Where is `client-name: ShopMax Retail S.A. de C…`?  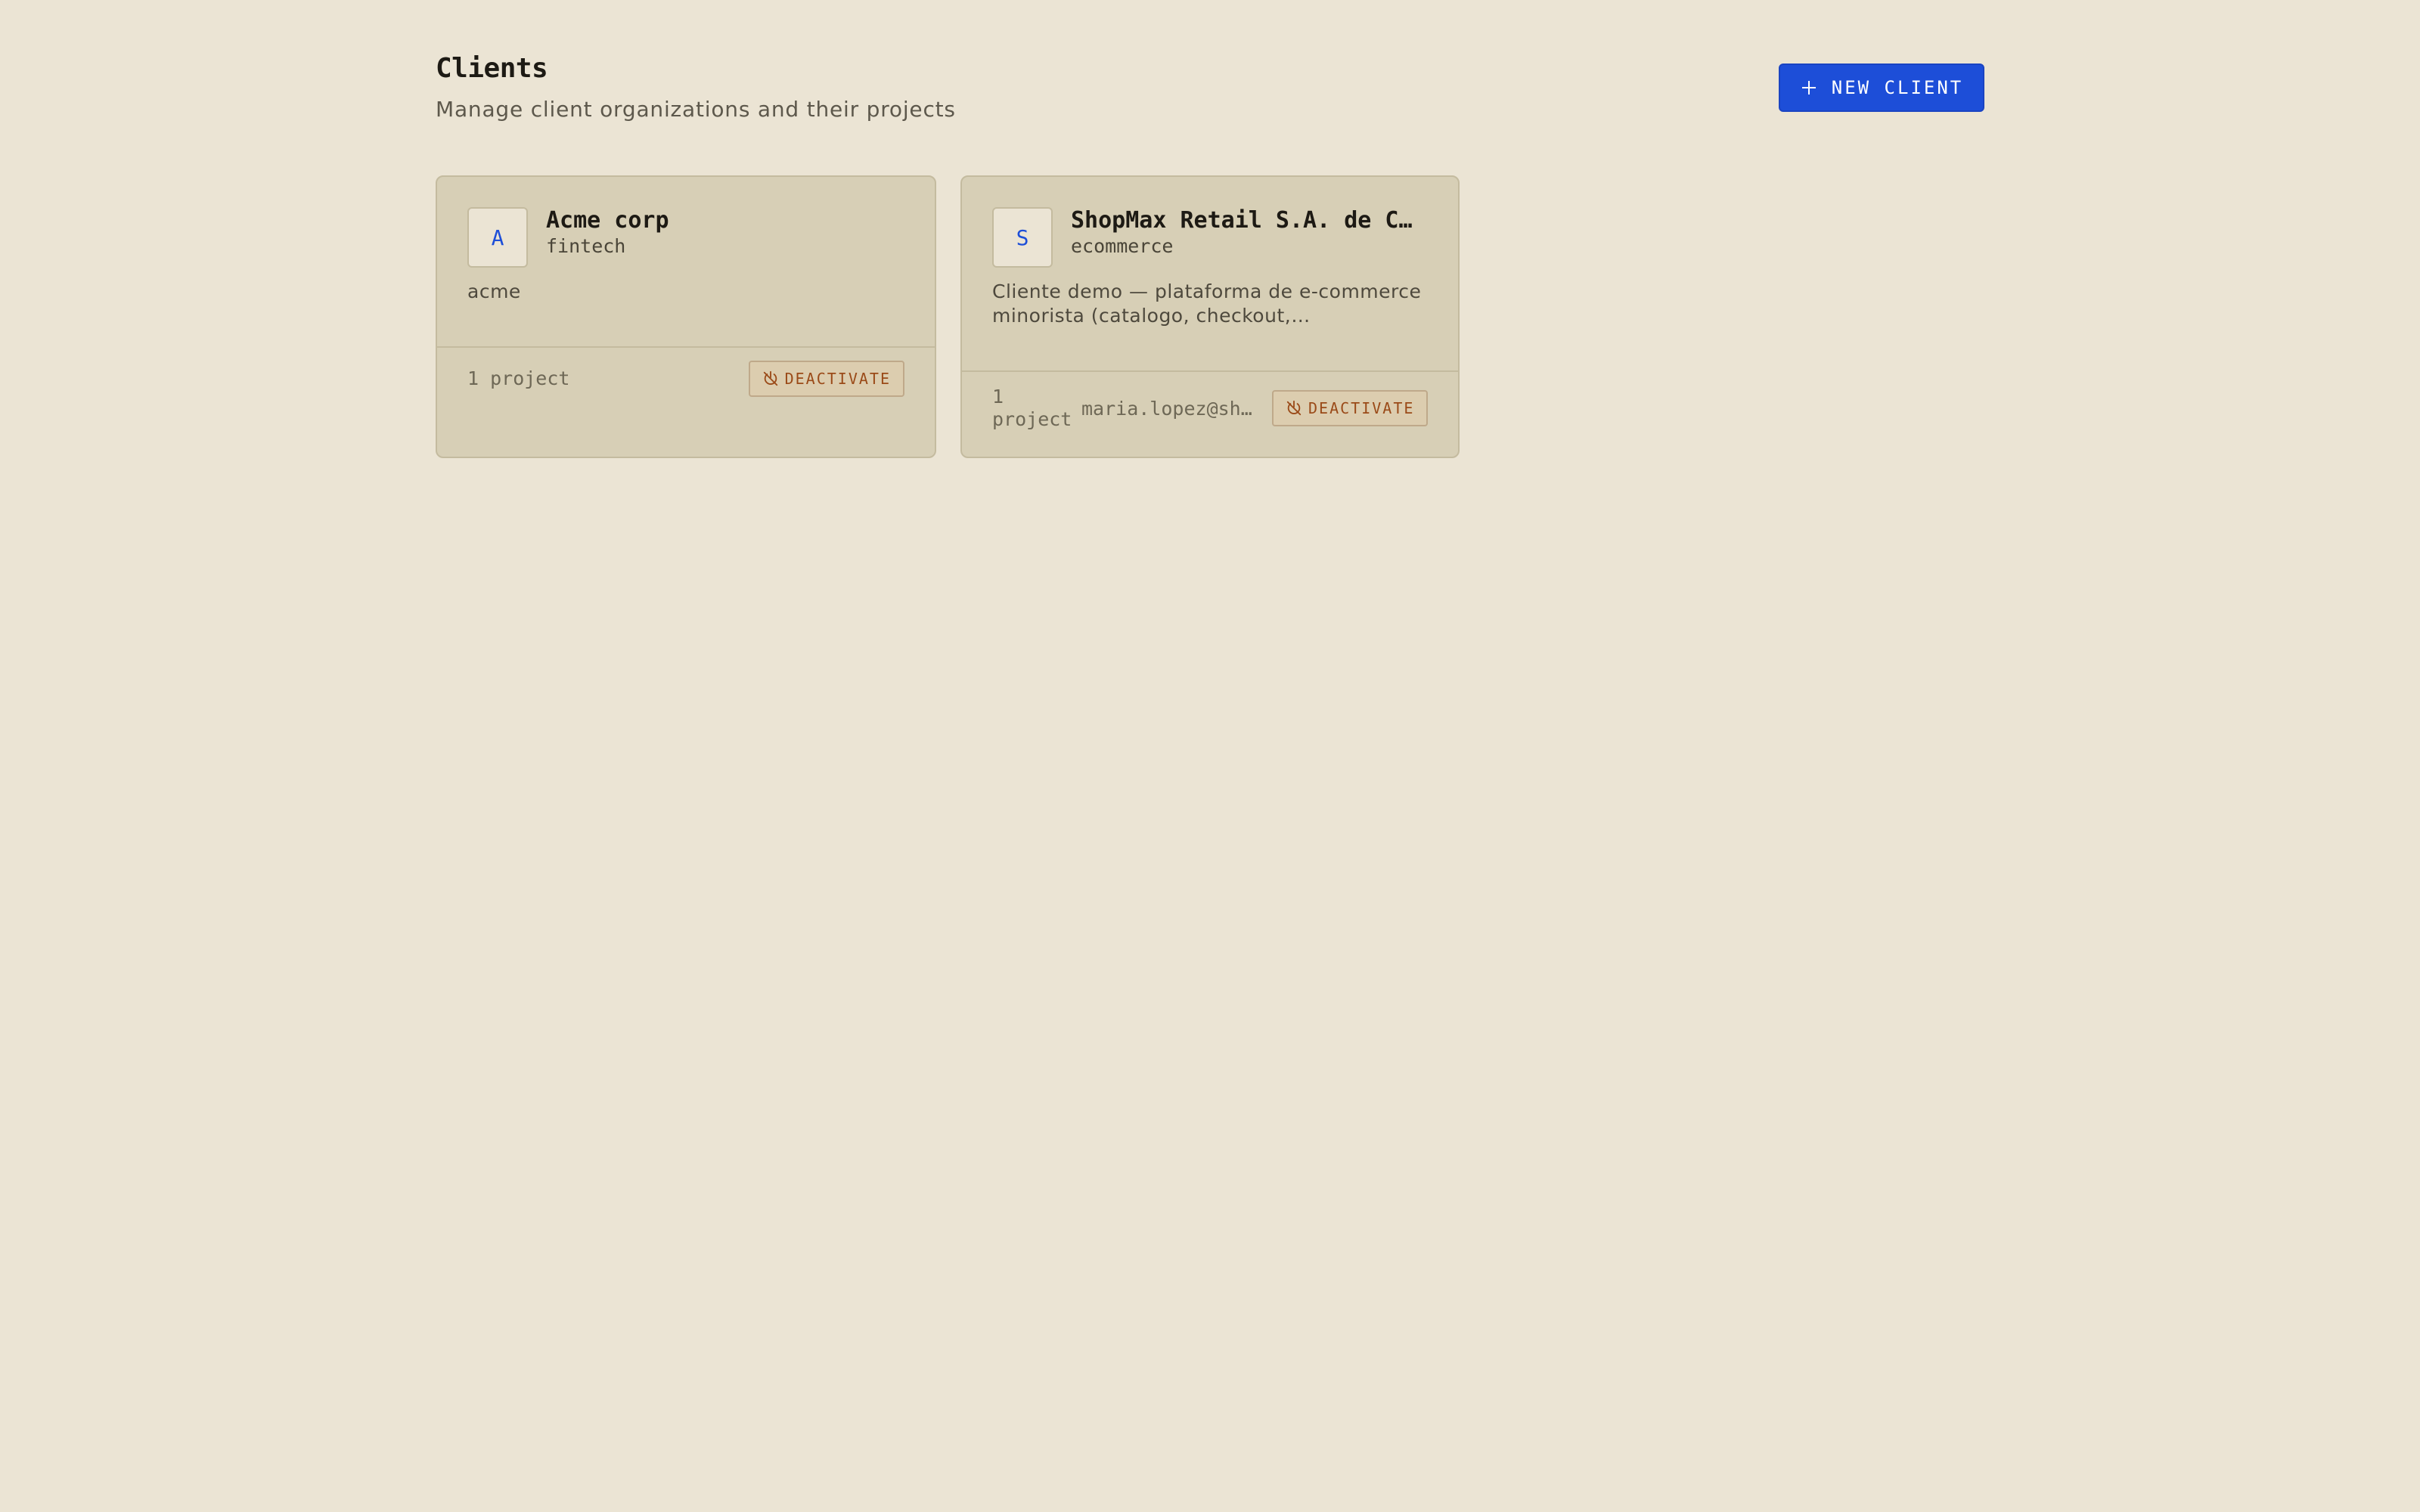
client-name: ShopMax Retail S.A. de C… is located at coordinates (1242, 221).